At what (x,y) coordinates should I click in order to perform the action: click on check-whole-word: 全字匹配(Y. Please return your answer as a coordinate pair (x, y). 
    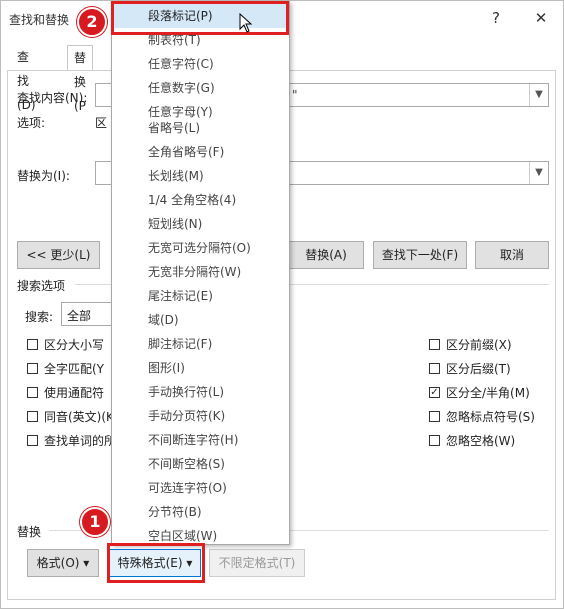
    Looking at the image, I should click on (65, 368).